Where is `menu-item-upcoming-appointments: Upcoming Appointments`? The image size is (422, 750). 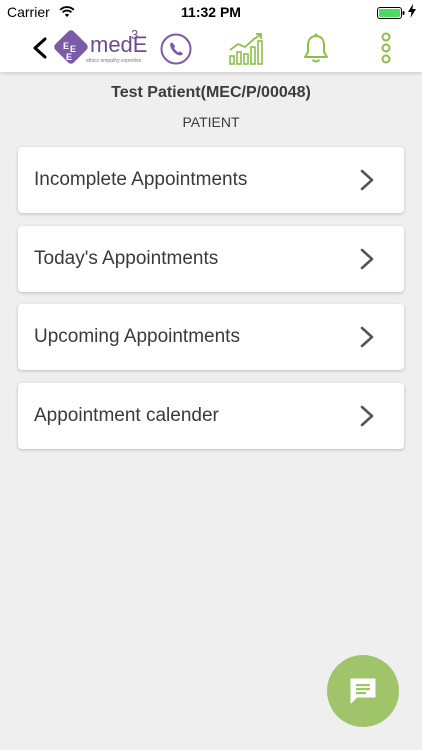 menu-item-upcoming-appointments: Upcoming Appointments is located at coordinates (211, 337).